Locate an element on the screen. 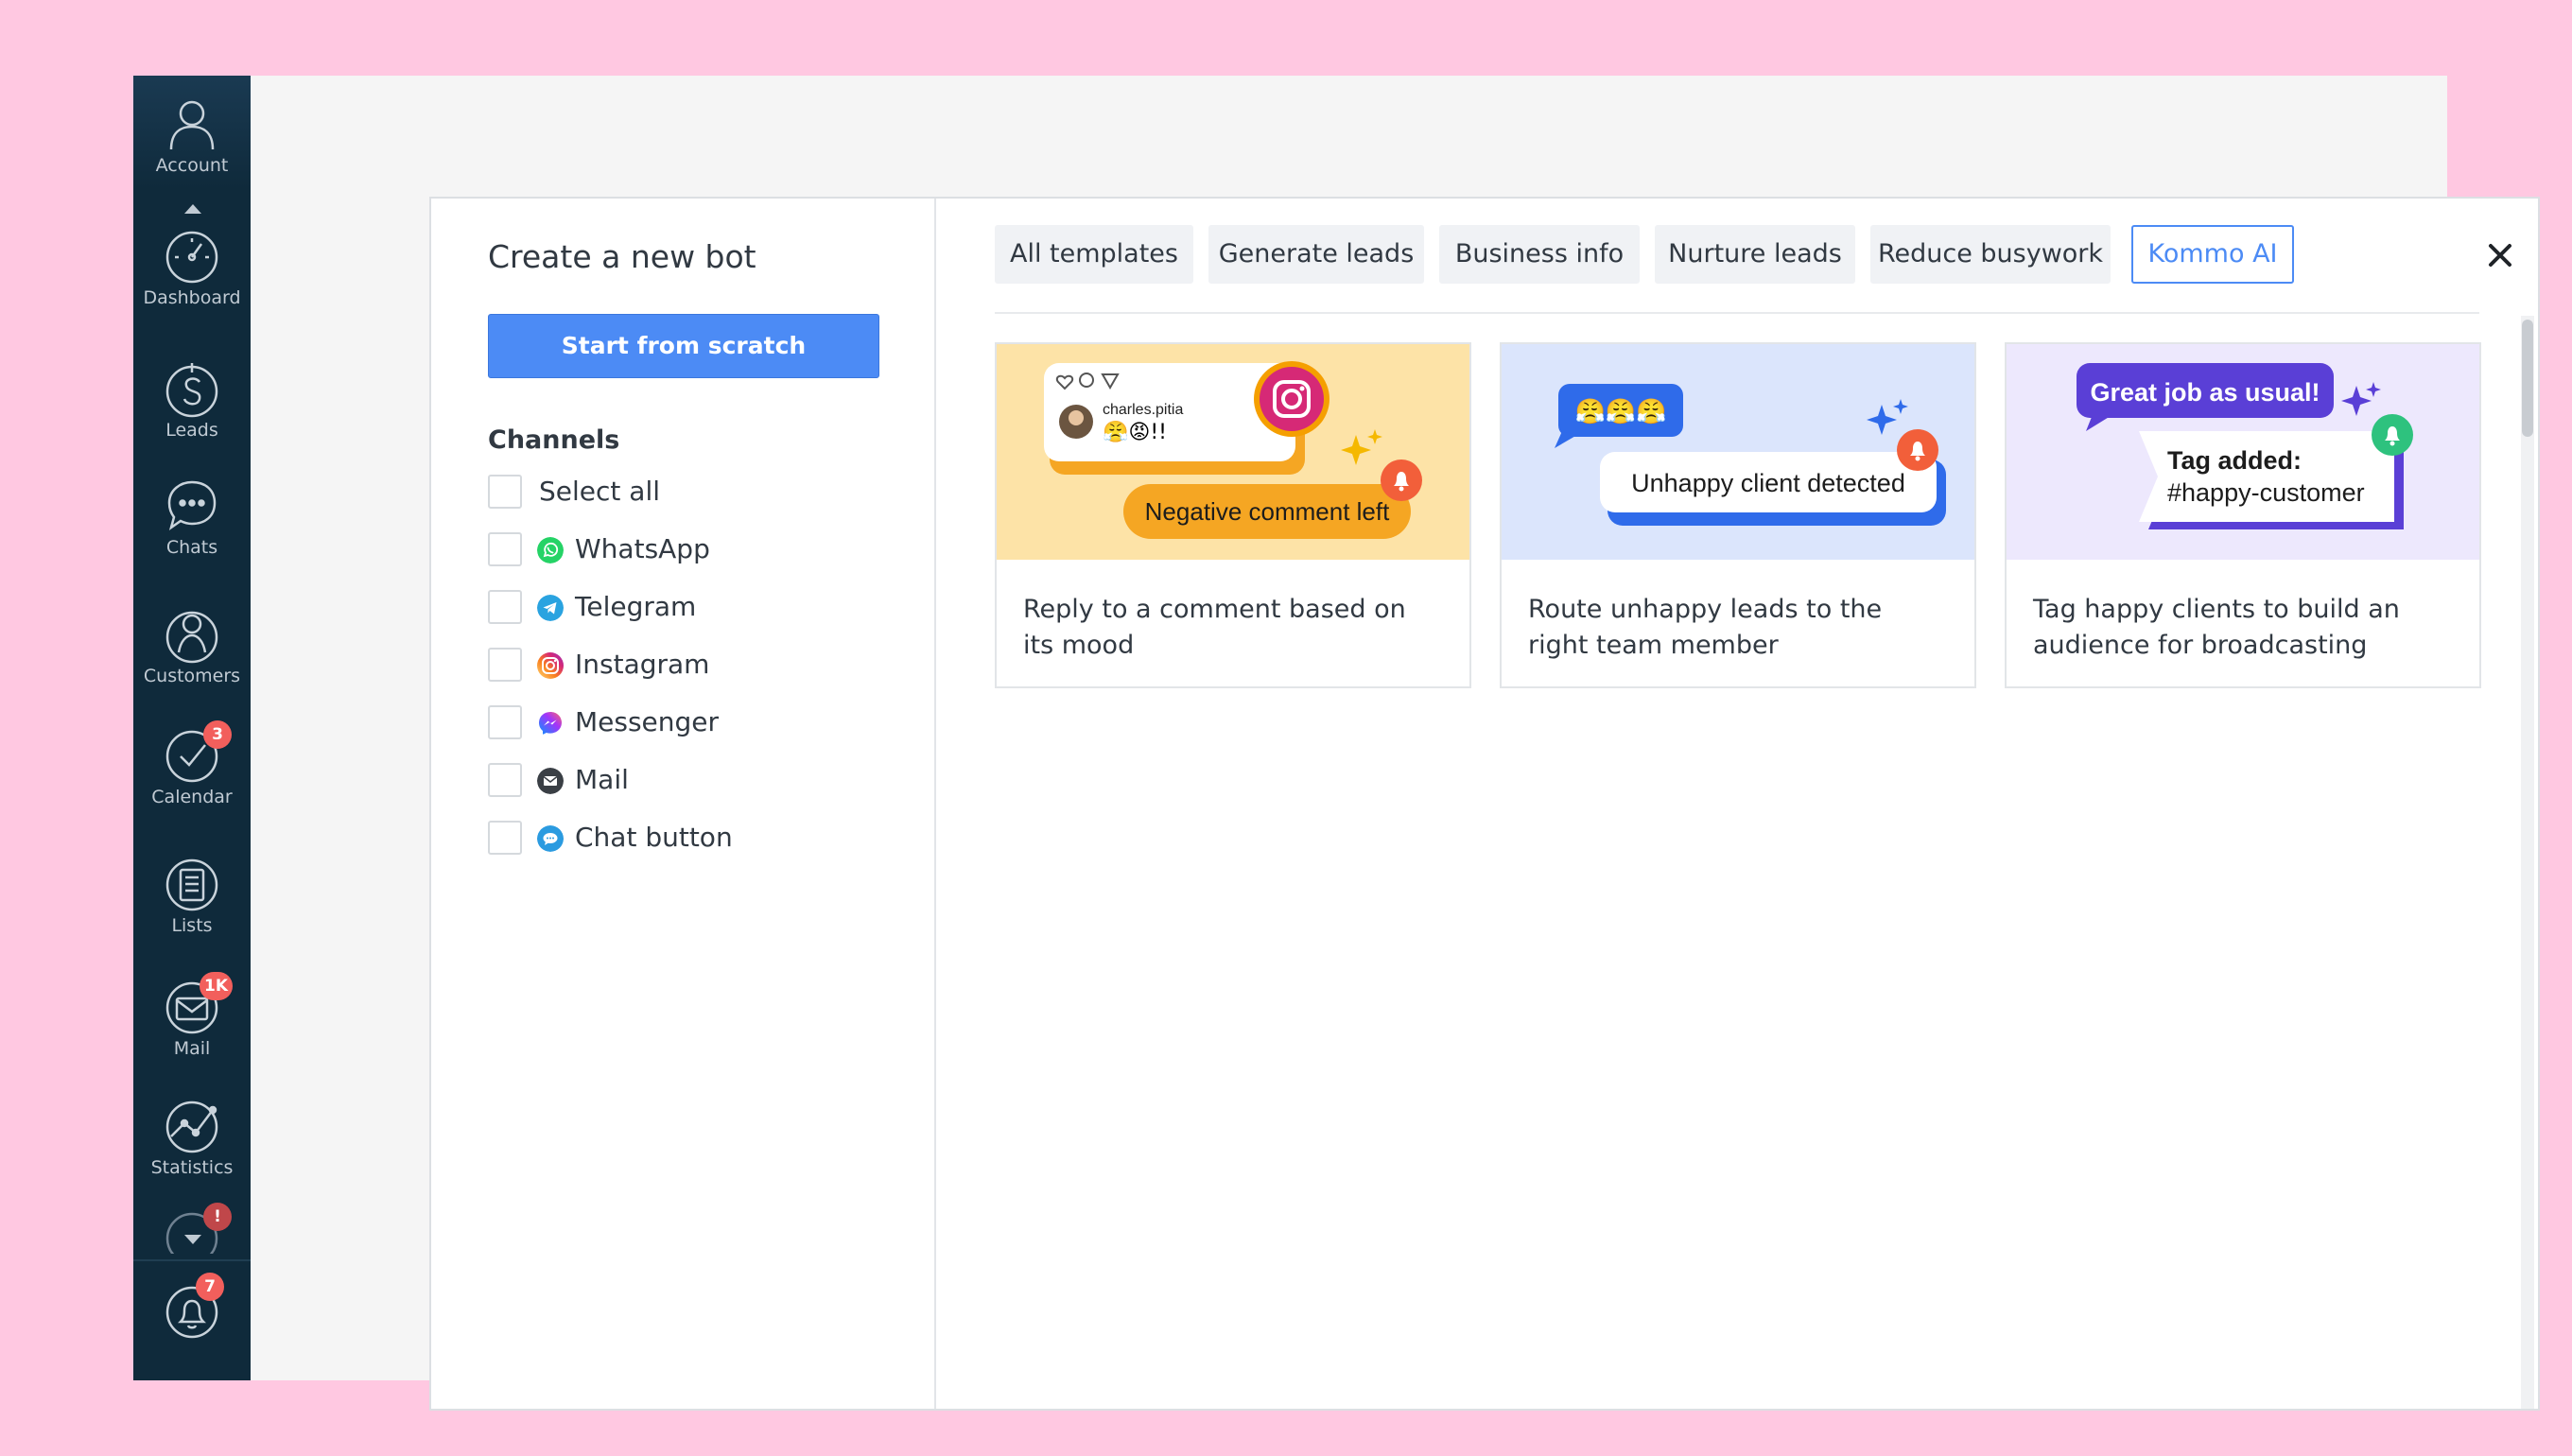 The image size is (2572, 1456). channel-label: Instagram is located at coordinates (642, 664).